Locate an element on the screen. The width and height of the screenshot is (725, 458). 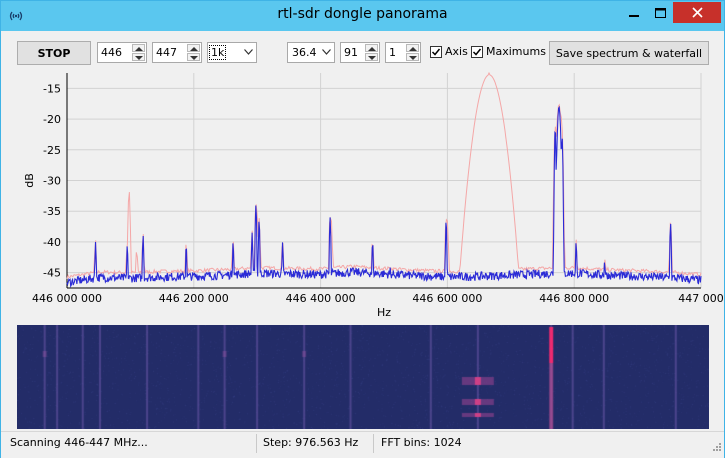
x-tick-label: 446 000 000 is located at coordinates (67, 298).